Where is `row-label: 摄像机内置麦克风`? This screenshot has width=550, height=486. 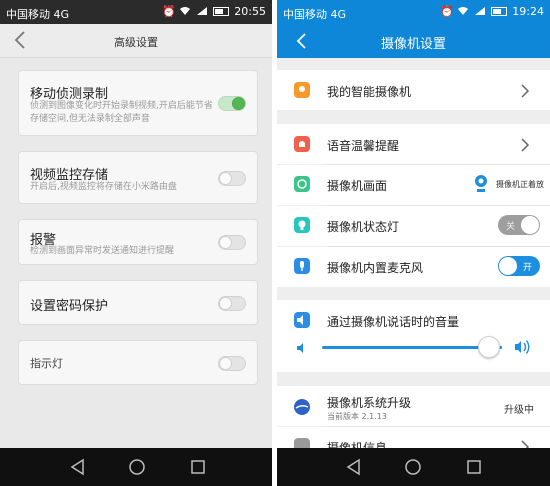
row-label: 摄像机内置麦克风 is located at coordinates (375, 268).